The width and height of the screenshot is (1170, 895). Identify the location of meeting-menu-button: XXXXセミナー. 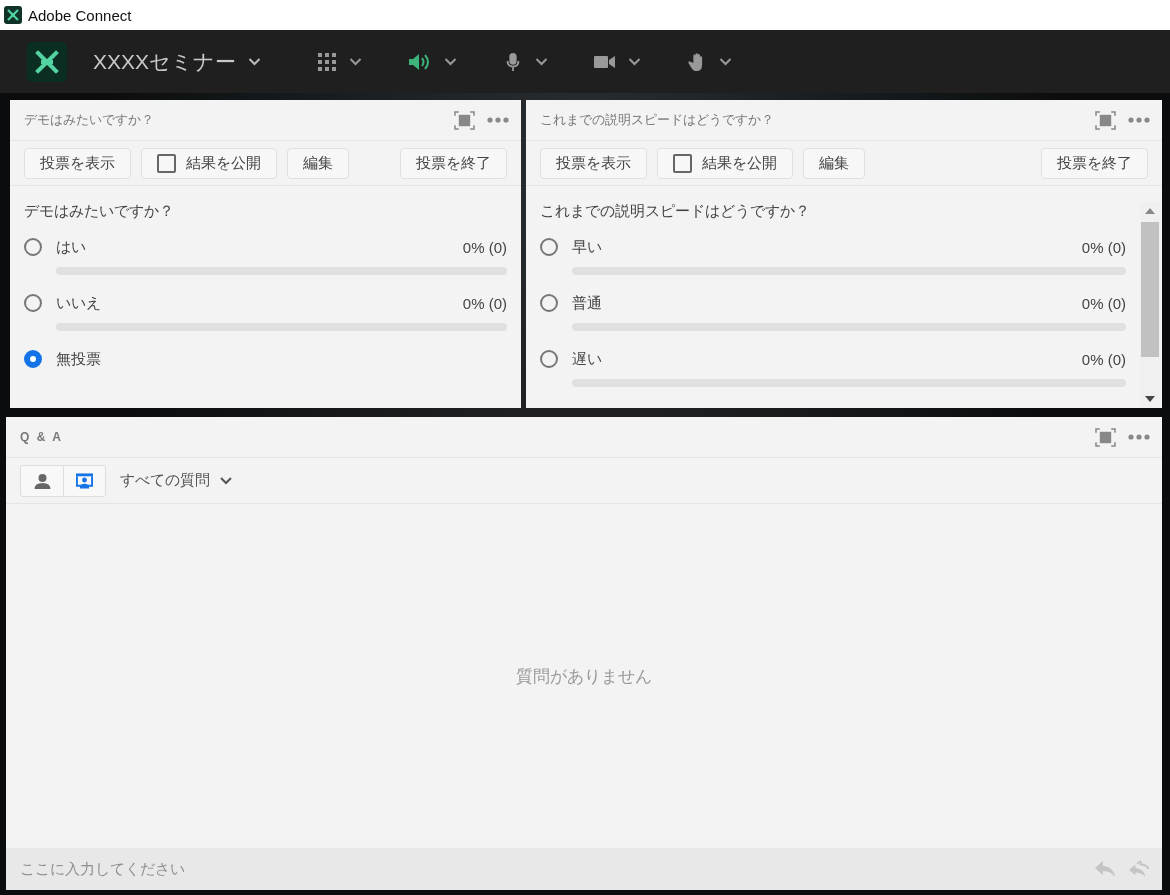
(177, 61).